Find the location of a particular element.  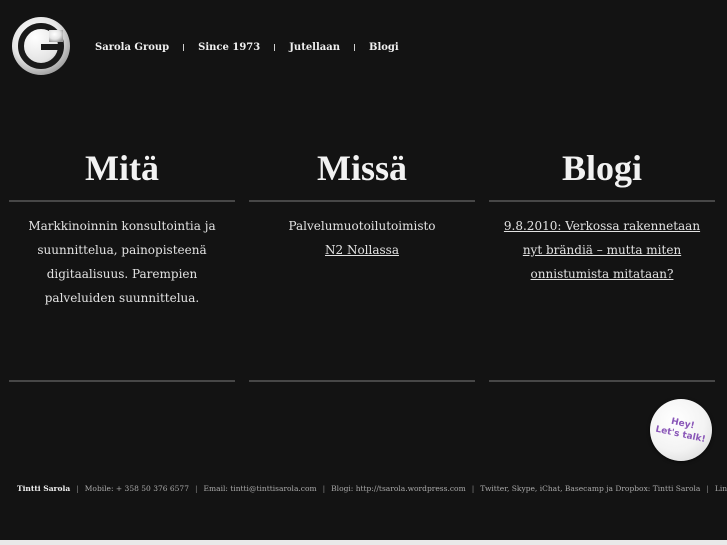

g-logo-icon is located at coordinates (41, 46).